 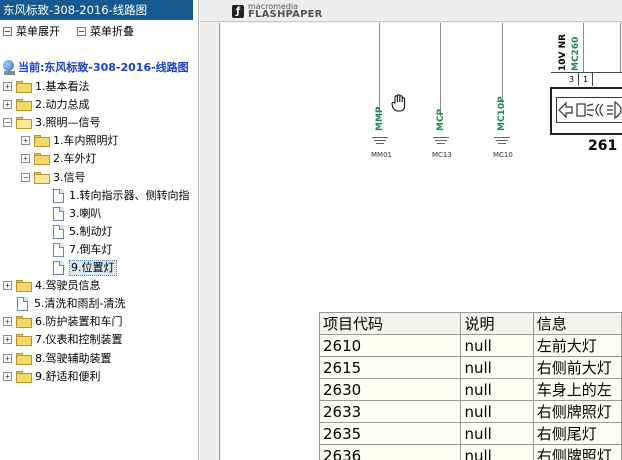 What do you see at coordinates (91, 249) in the screenshot?
I see `tree-item-label: 7.倒车灯` at bounding box center [91, 249].